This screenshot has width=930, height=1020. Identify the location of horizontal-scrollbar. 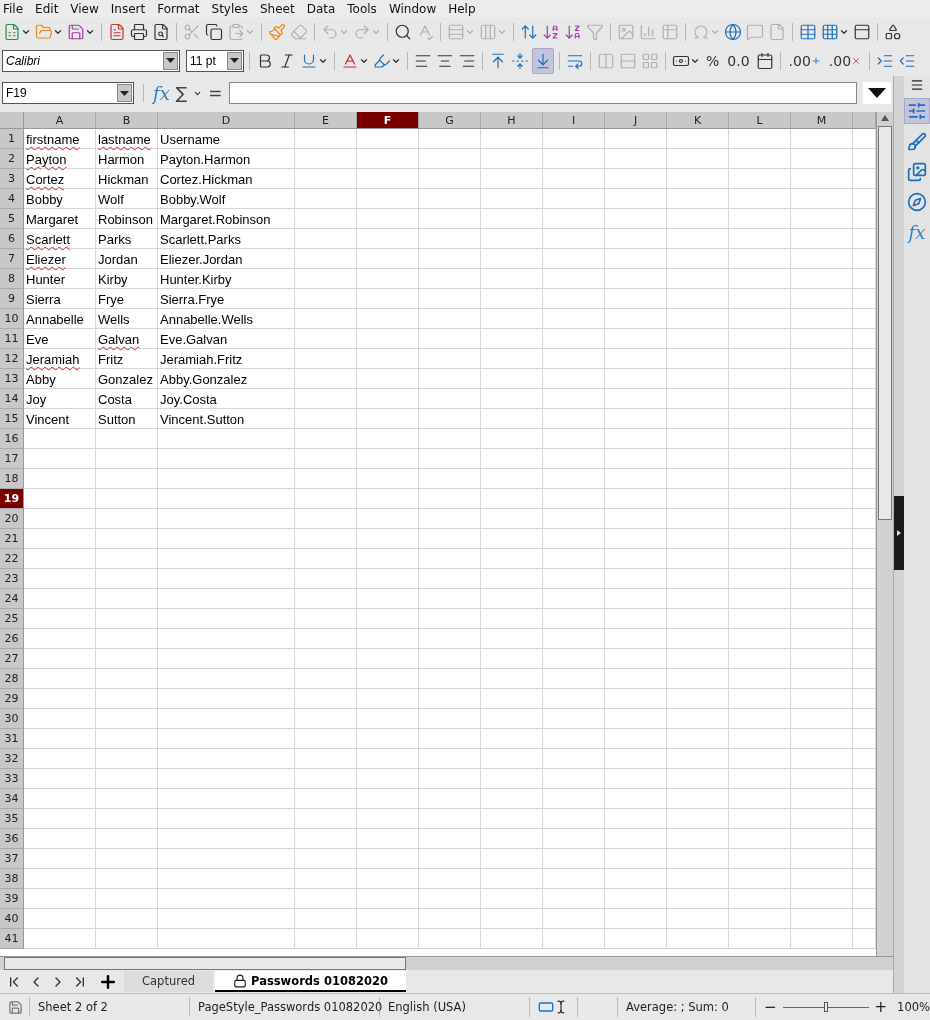
(446, 963).